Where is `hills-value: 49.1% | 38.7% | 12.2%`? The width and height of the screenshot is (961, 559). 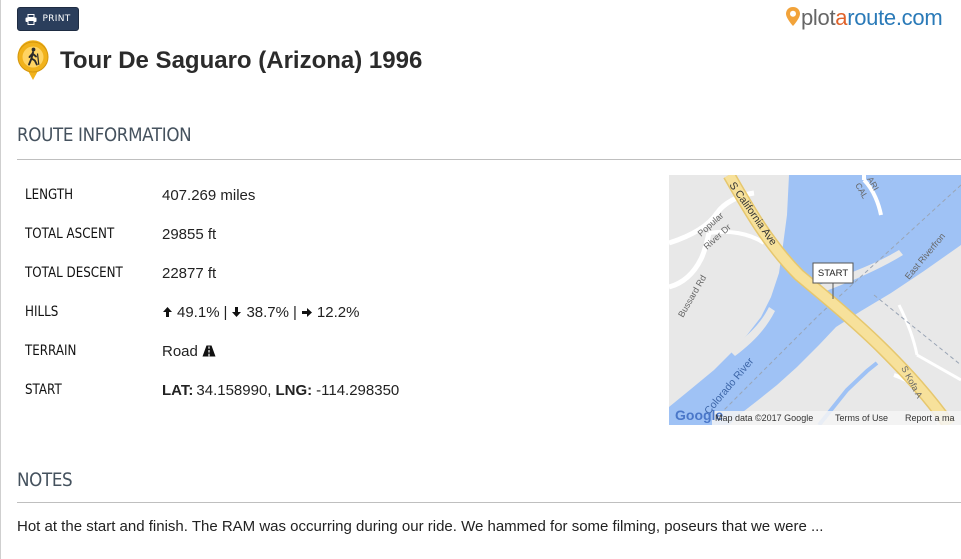
hills-value: 49.1% | 38.7% | 12.2% is located at coordinates (260, 312).